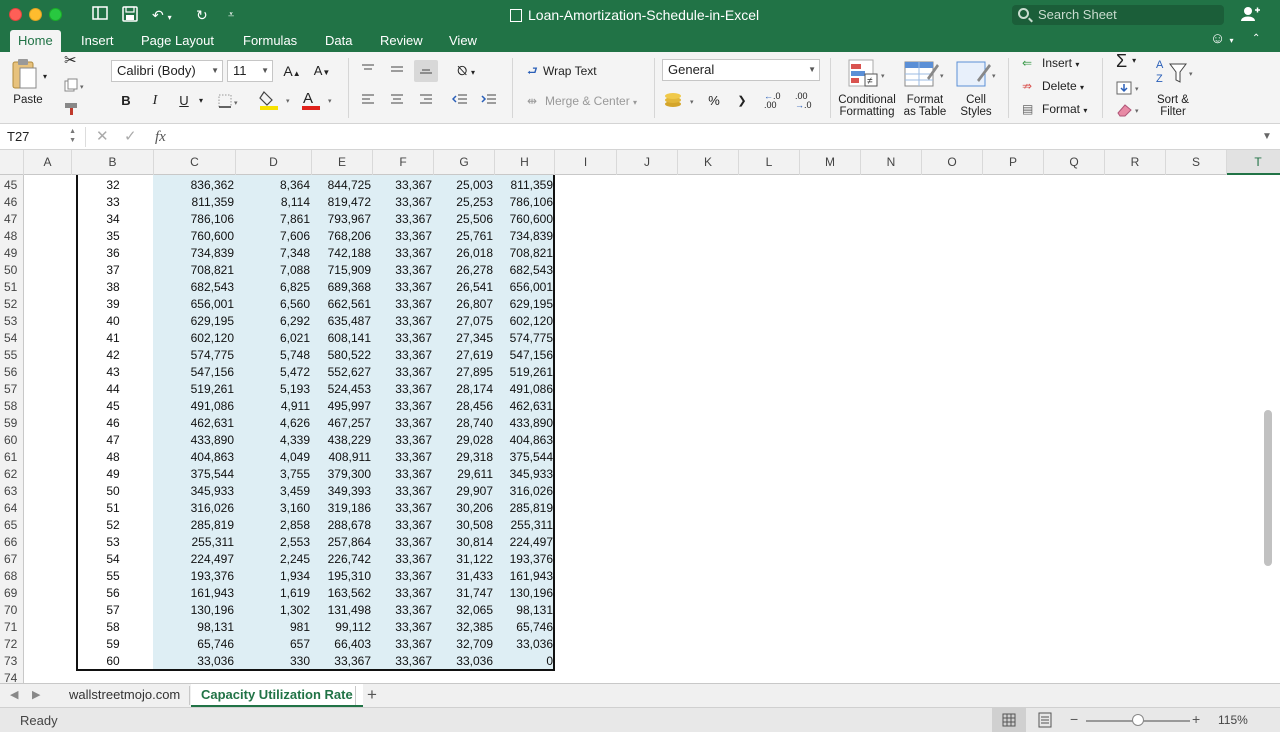 This screenshot has height=732, width=1280. Describe the element at coordinates (113, 406) in the screenshot. I see `table-cell: 45` at that location.